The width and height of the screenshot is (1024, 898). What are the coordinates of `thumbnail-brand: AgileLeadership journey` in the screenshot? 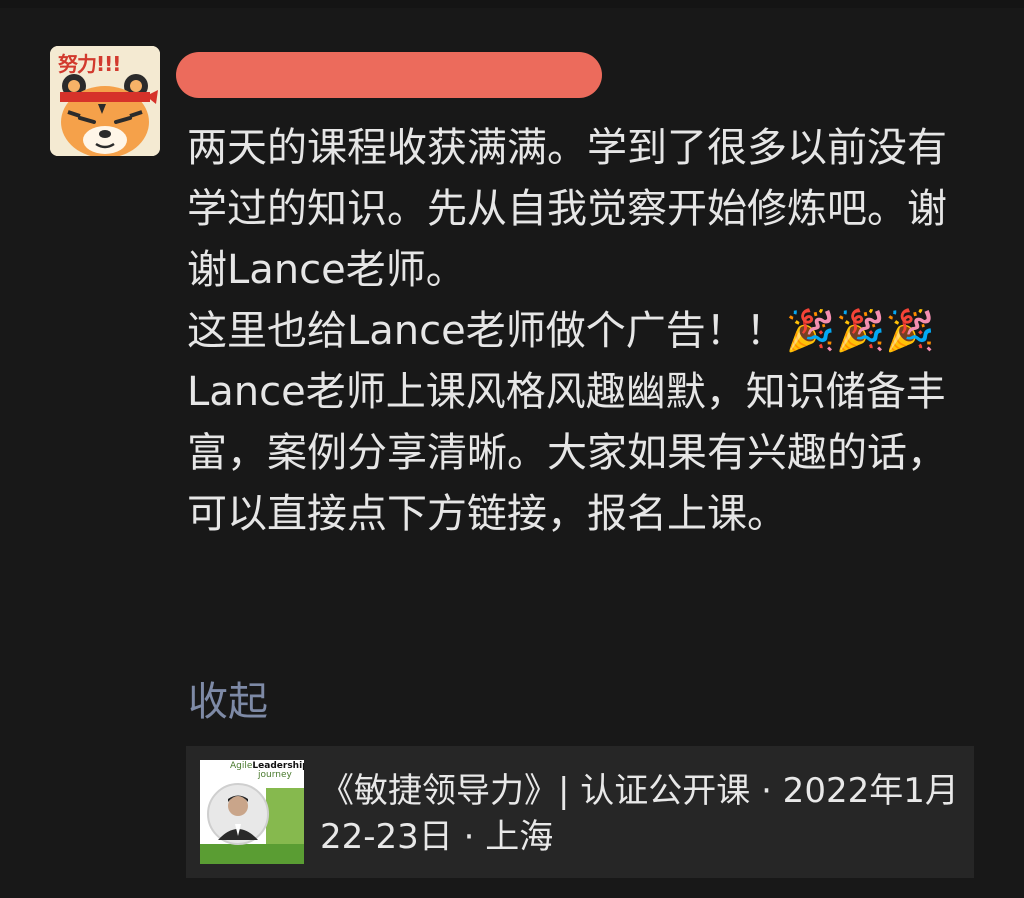 It's located at (267, 770).